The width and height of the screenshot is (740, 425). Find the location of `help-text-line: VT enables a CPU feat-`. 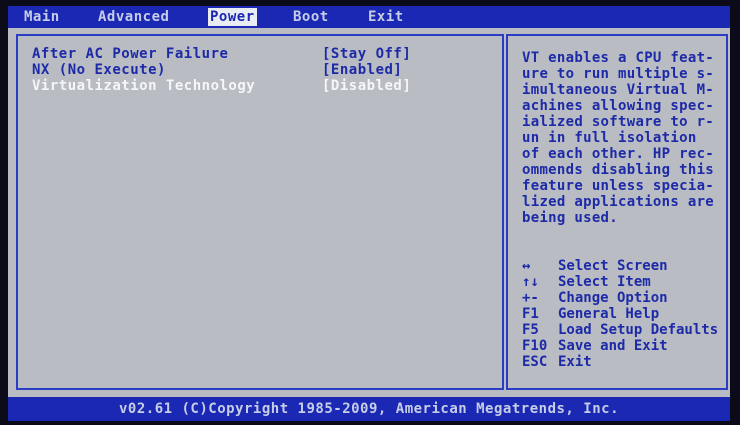

help-text-line: VT enables a CPU feat- is located at coordinates (618, 58).